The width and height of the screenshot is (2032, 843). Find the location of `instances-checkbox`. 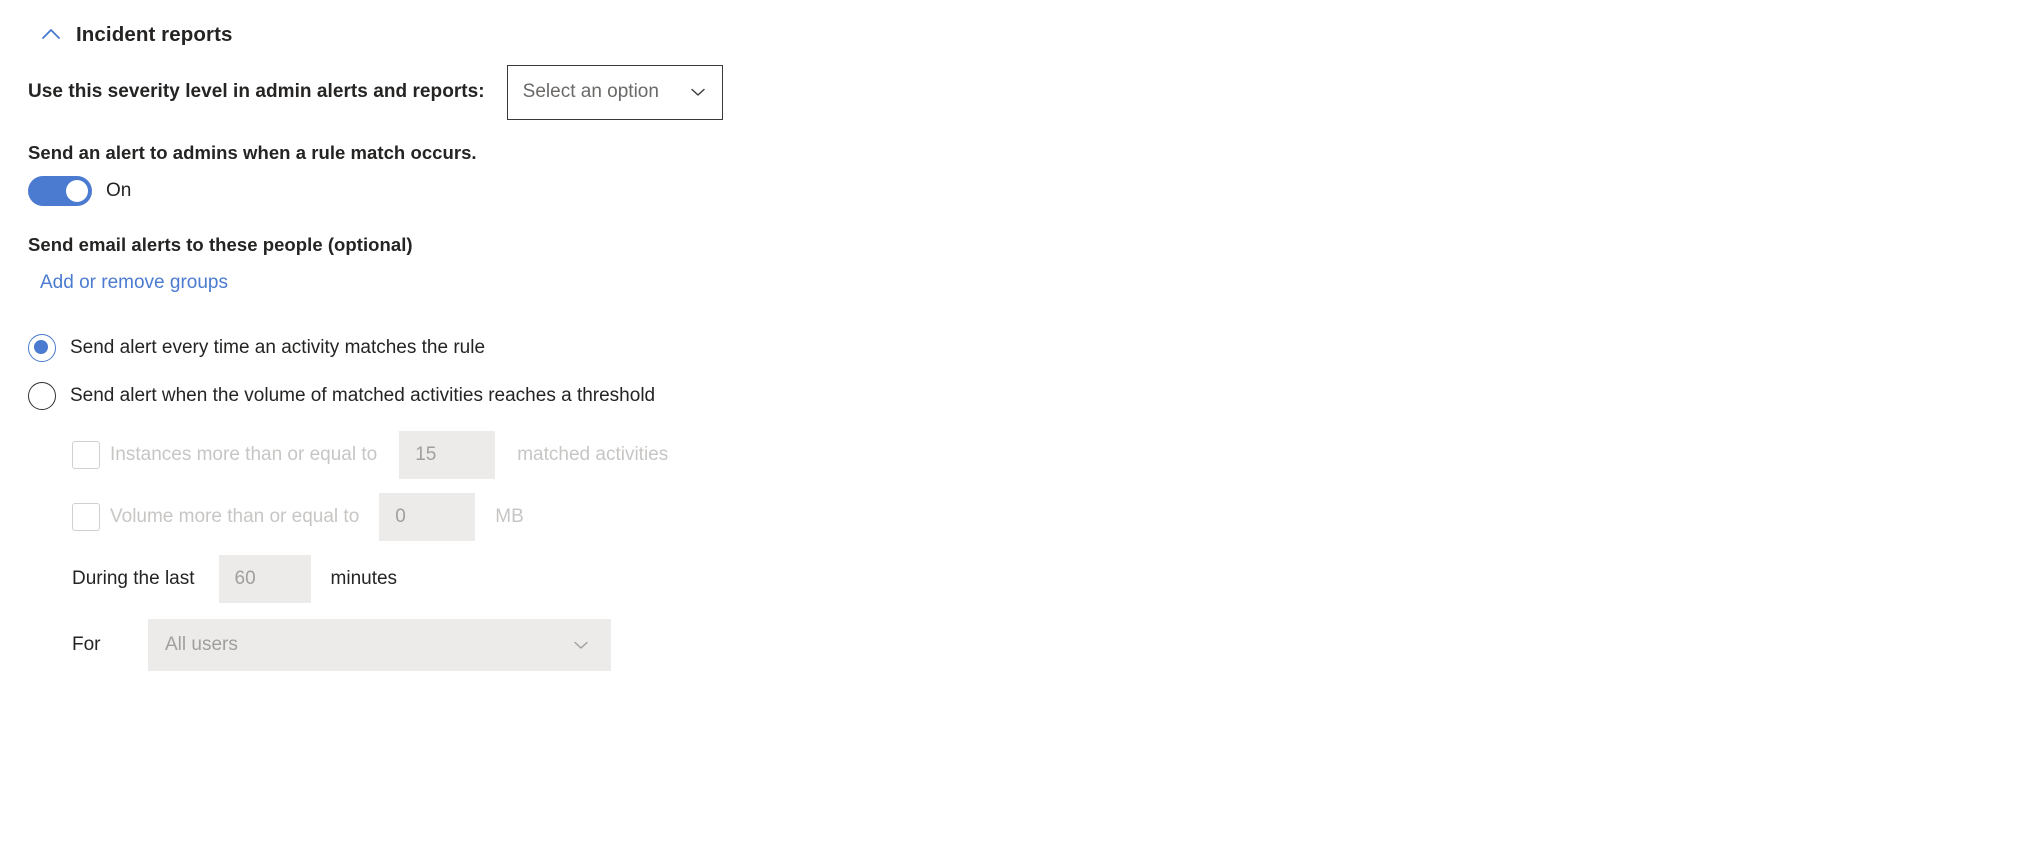

instances-checkbox is located at coordinates (86, 455).